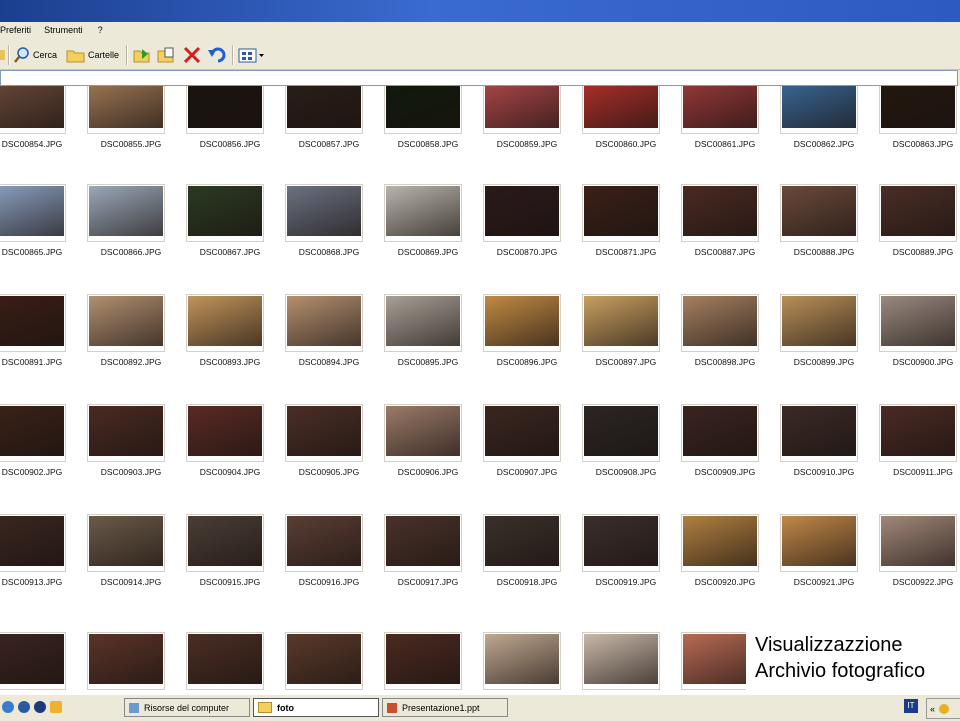 The height and width of the screenshot is (721, 960). What do you see at coordinates (316, 707) in the screenshot?
I see `taskbar-button-foto: foto` at bounding box center [316, 707].